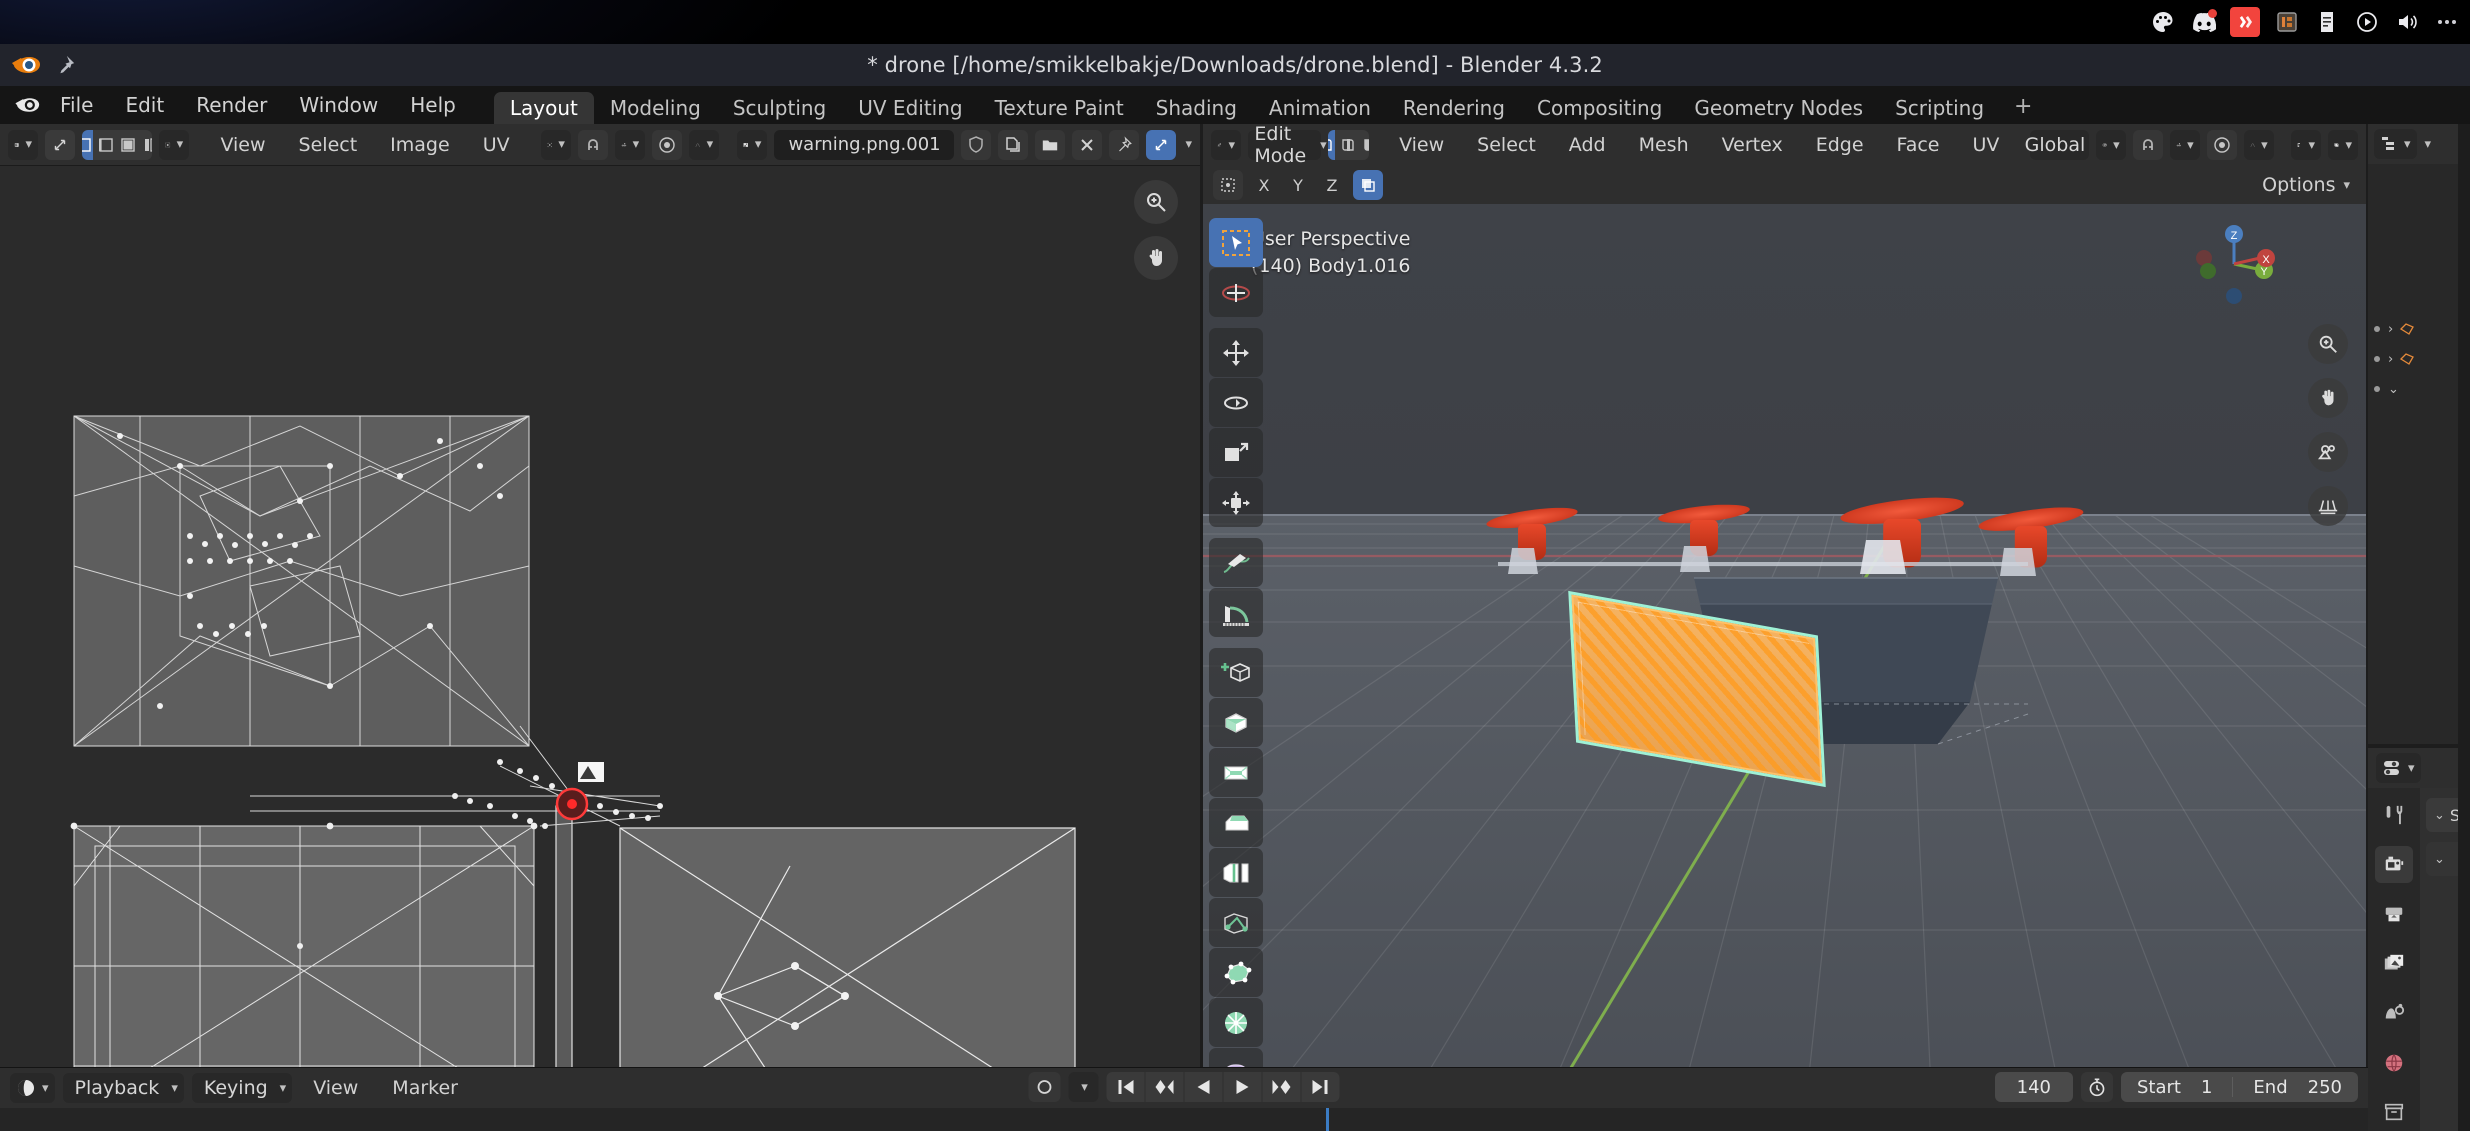  I want to click on mesh-edge-select-icon, so click(1348, 145).